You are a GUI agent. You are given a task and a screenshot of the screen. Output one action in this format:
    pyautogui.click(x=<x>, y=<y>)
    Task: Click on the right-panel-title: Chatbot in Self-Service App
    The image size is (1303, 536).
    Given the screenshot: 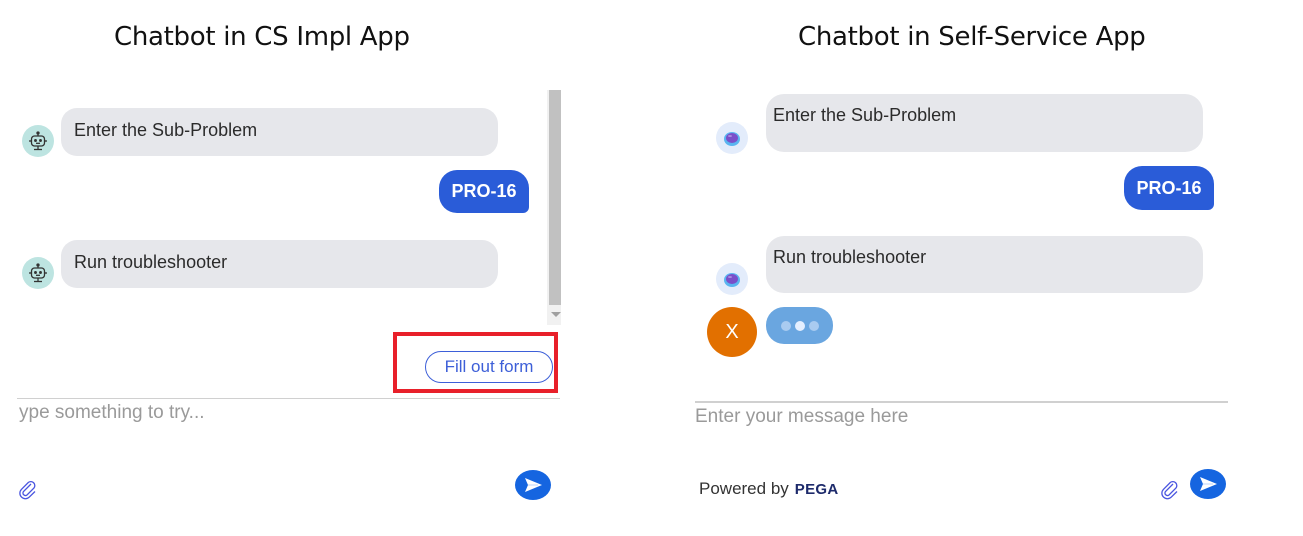 What is the action you would take?
    pyautogui.click(x=972, y=37)
    